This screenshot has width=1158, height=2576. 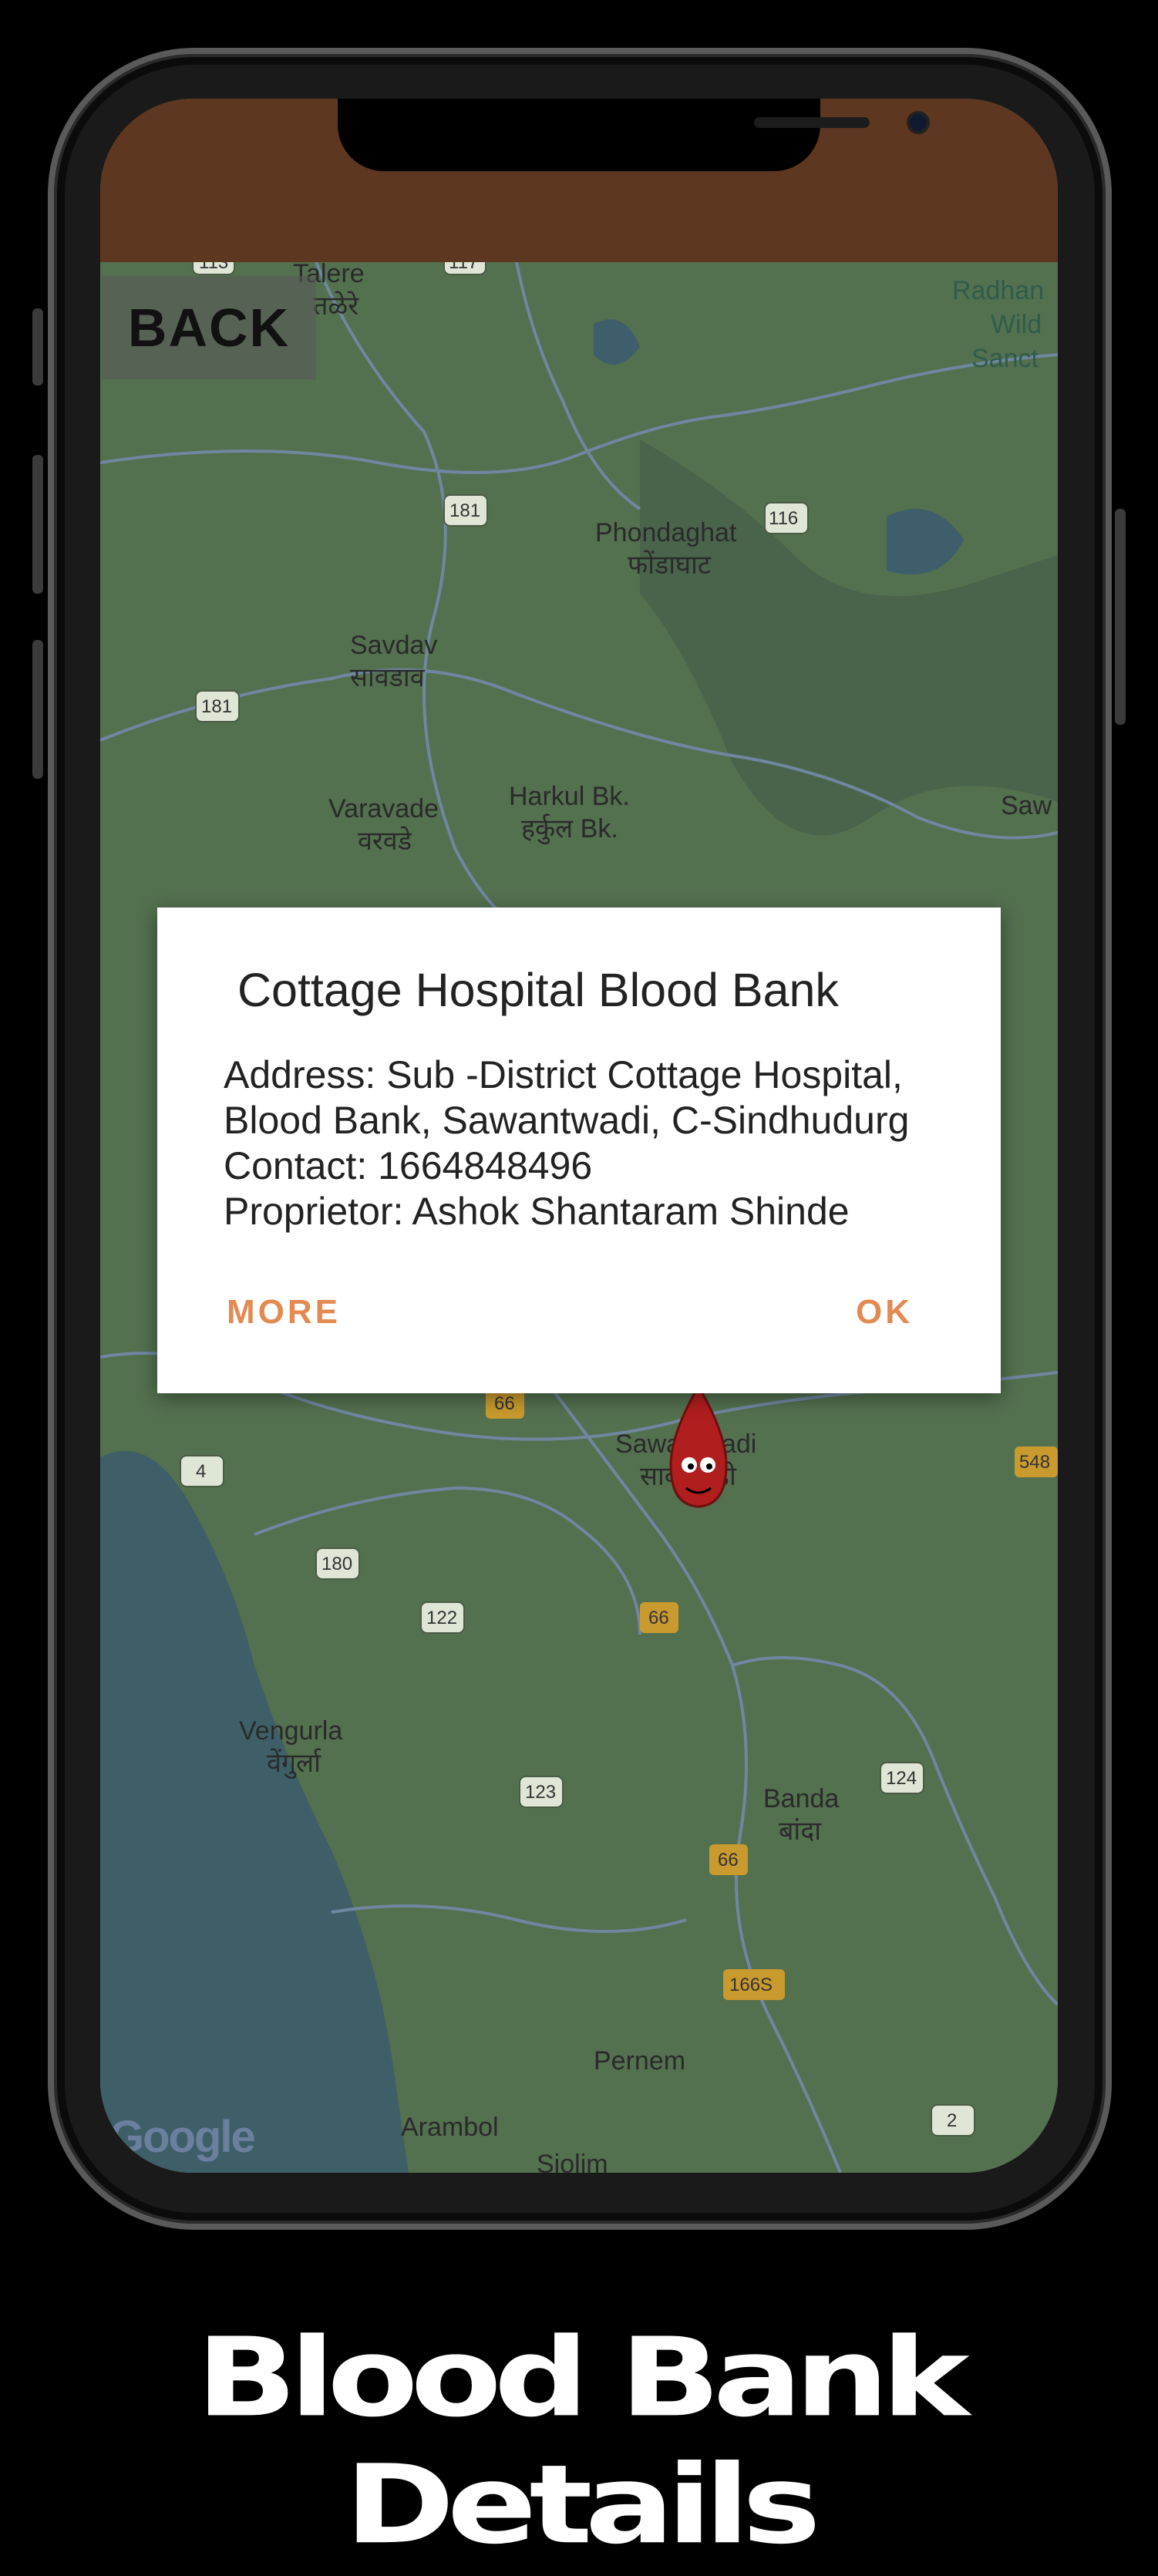 What do you see at coordinates (582, 2441) in the screenshot?
I see `caption-title: Blood Bank Details` at bounding box center [582, 2441].